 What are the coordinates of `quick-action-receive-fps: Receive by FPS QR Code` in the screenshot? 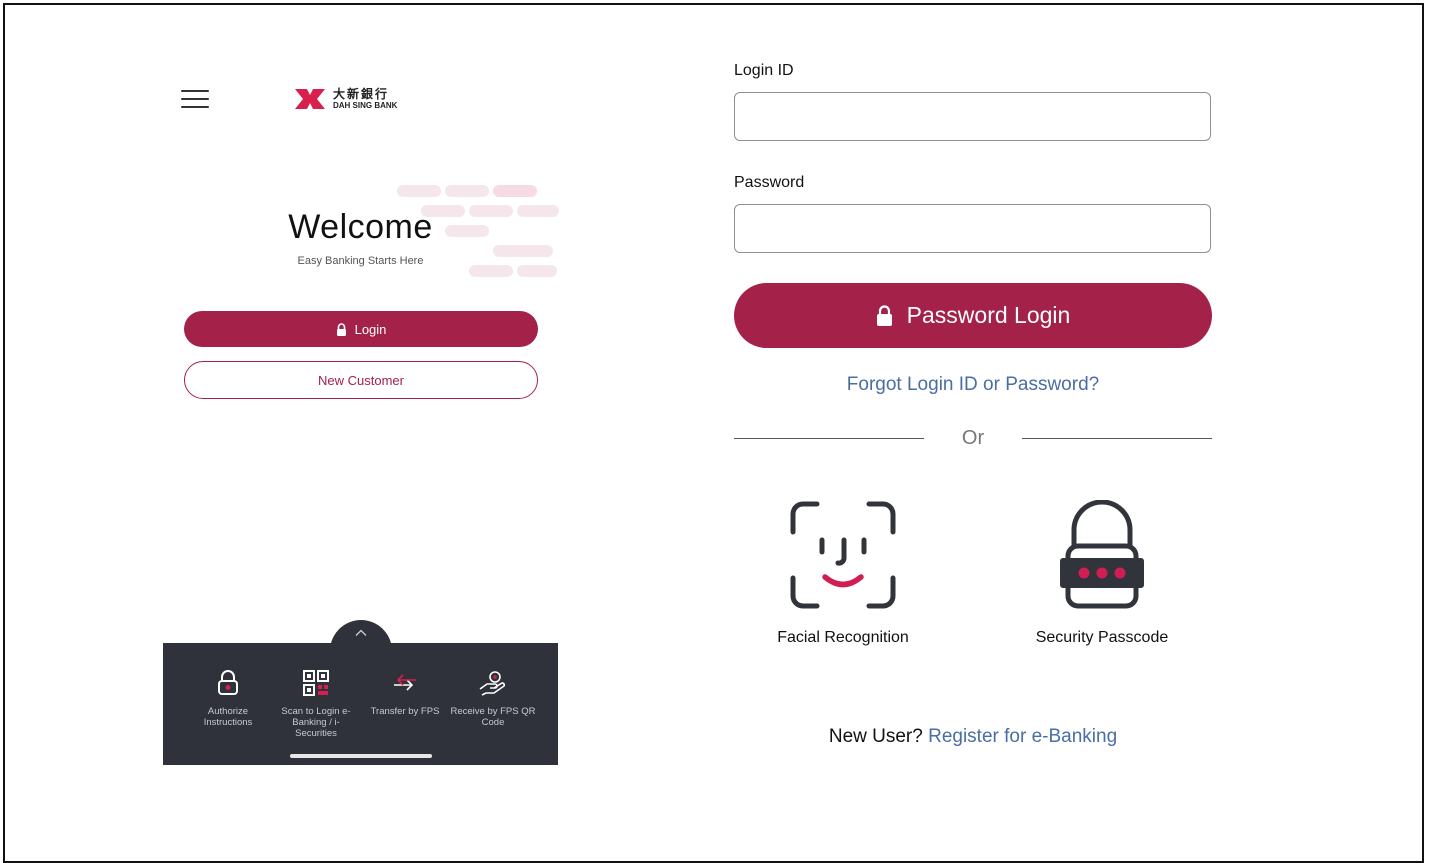 It's located at (493, 698).